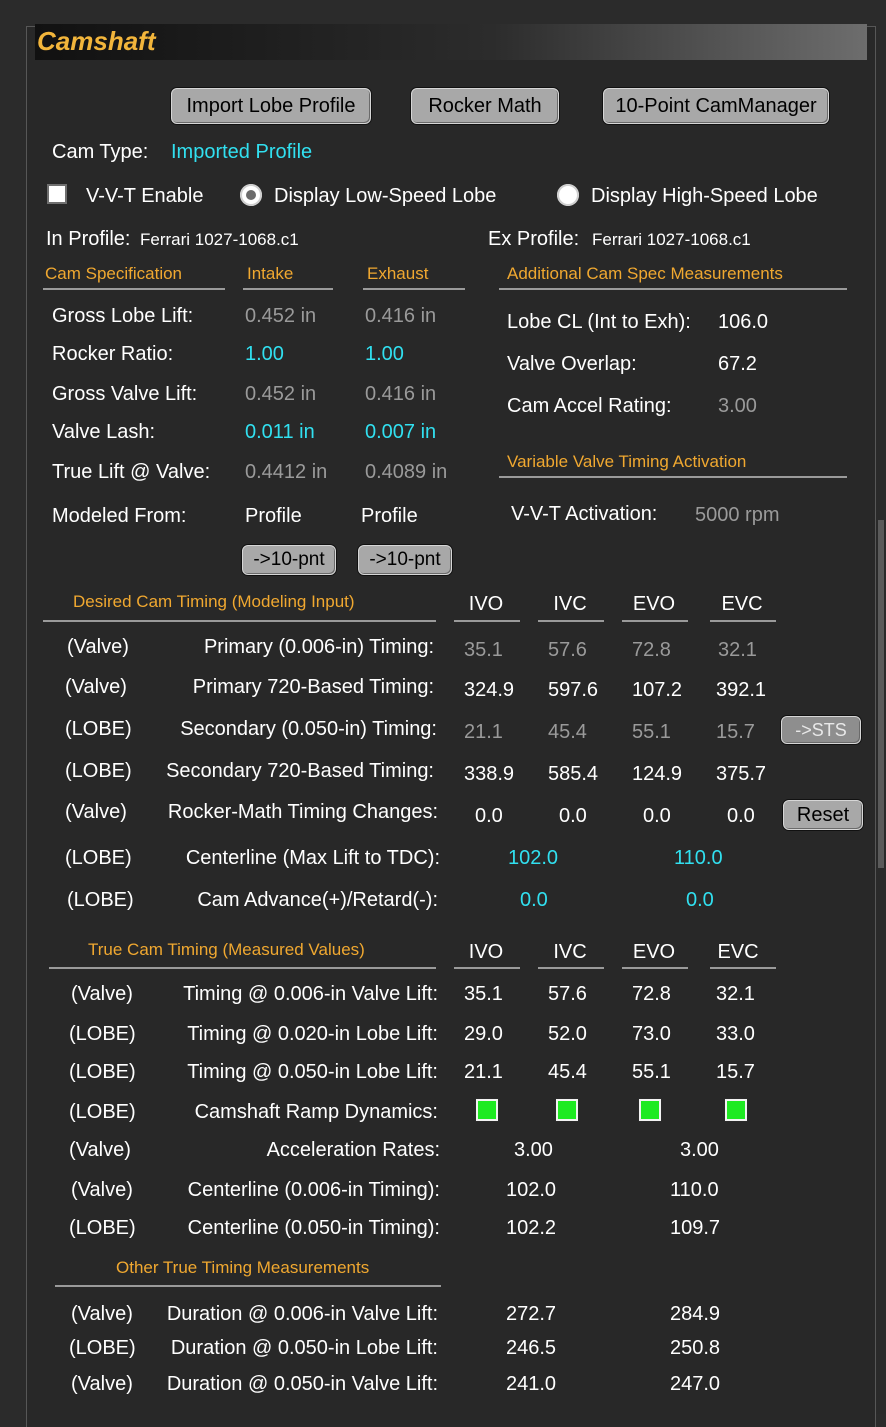 The height and width of the screenshot is (1427, 886). Describe the element at coordinates (531, 1384) in the screenshot. I see `intake-duration-050-valve: 241.0` at that location.